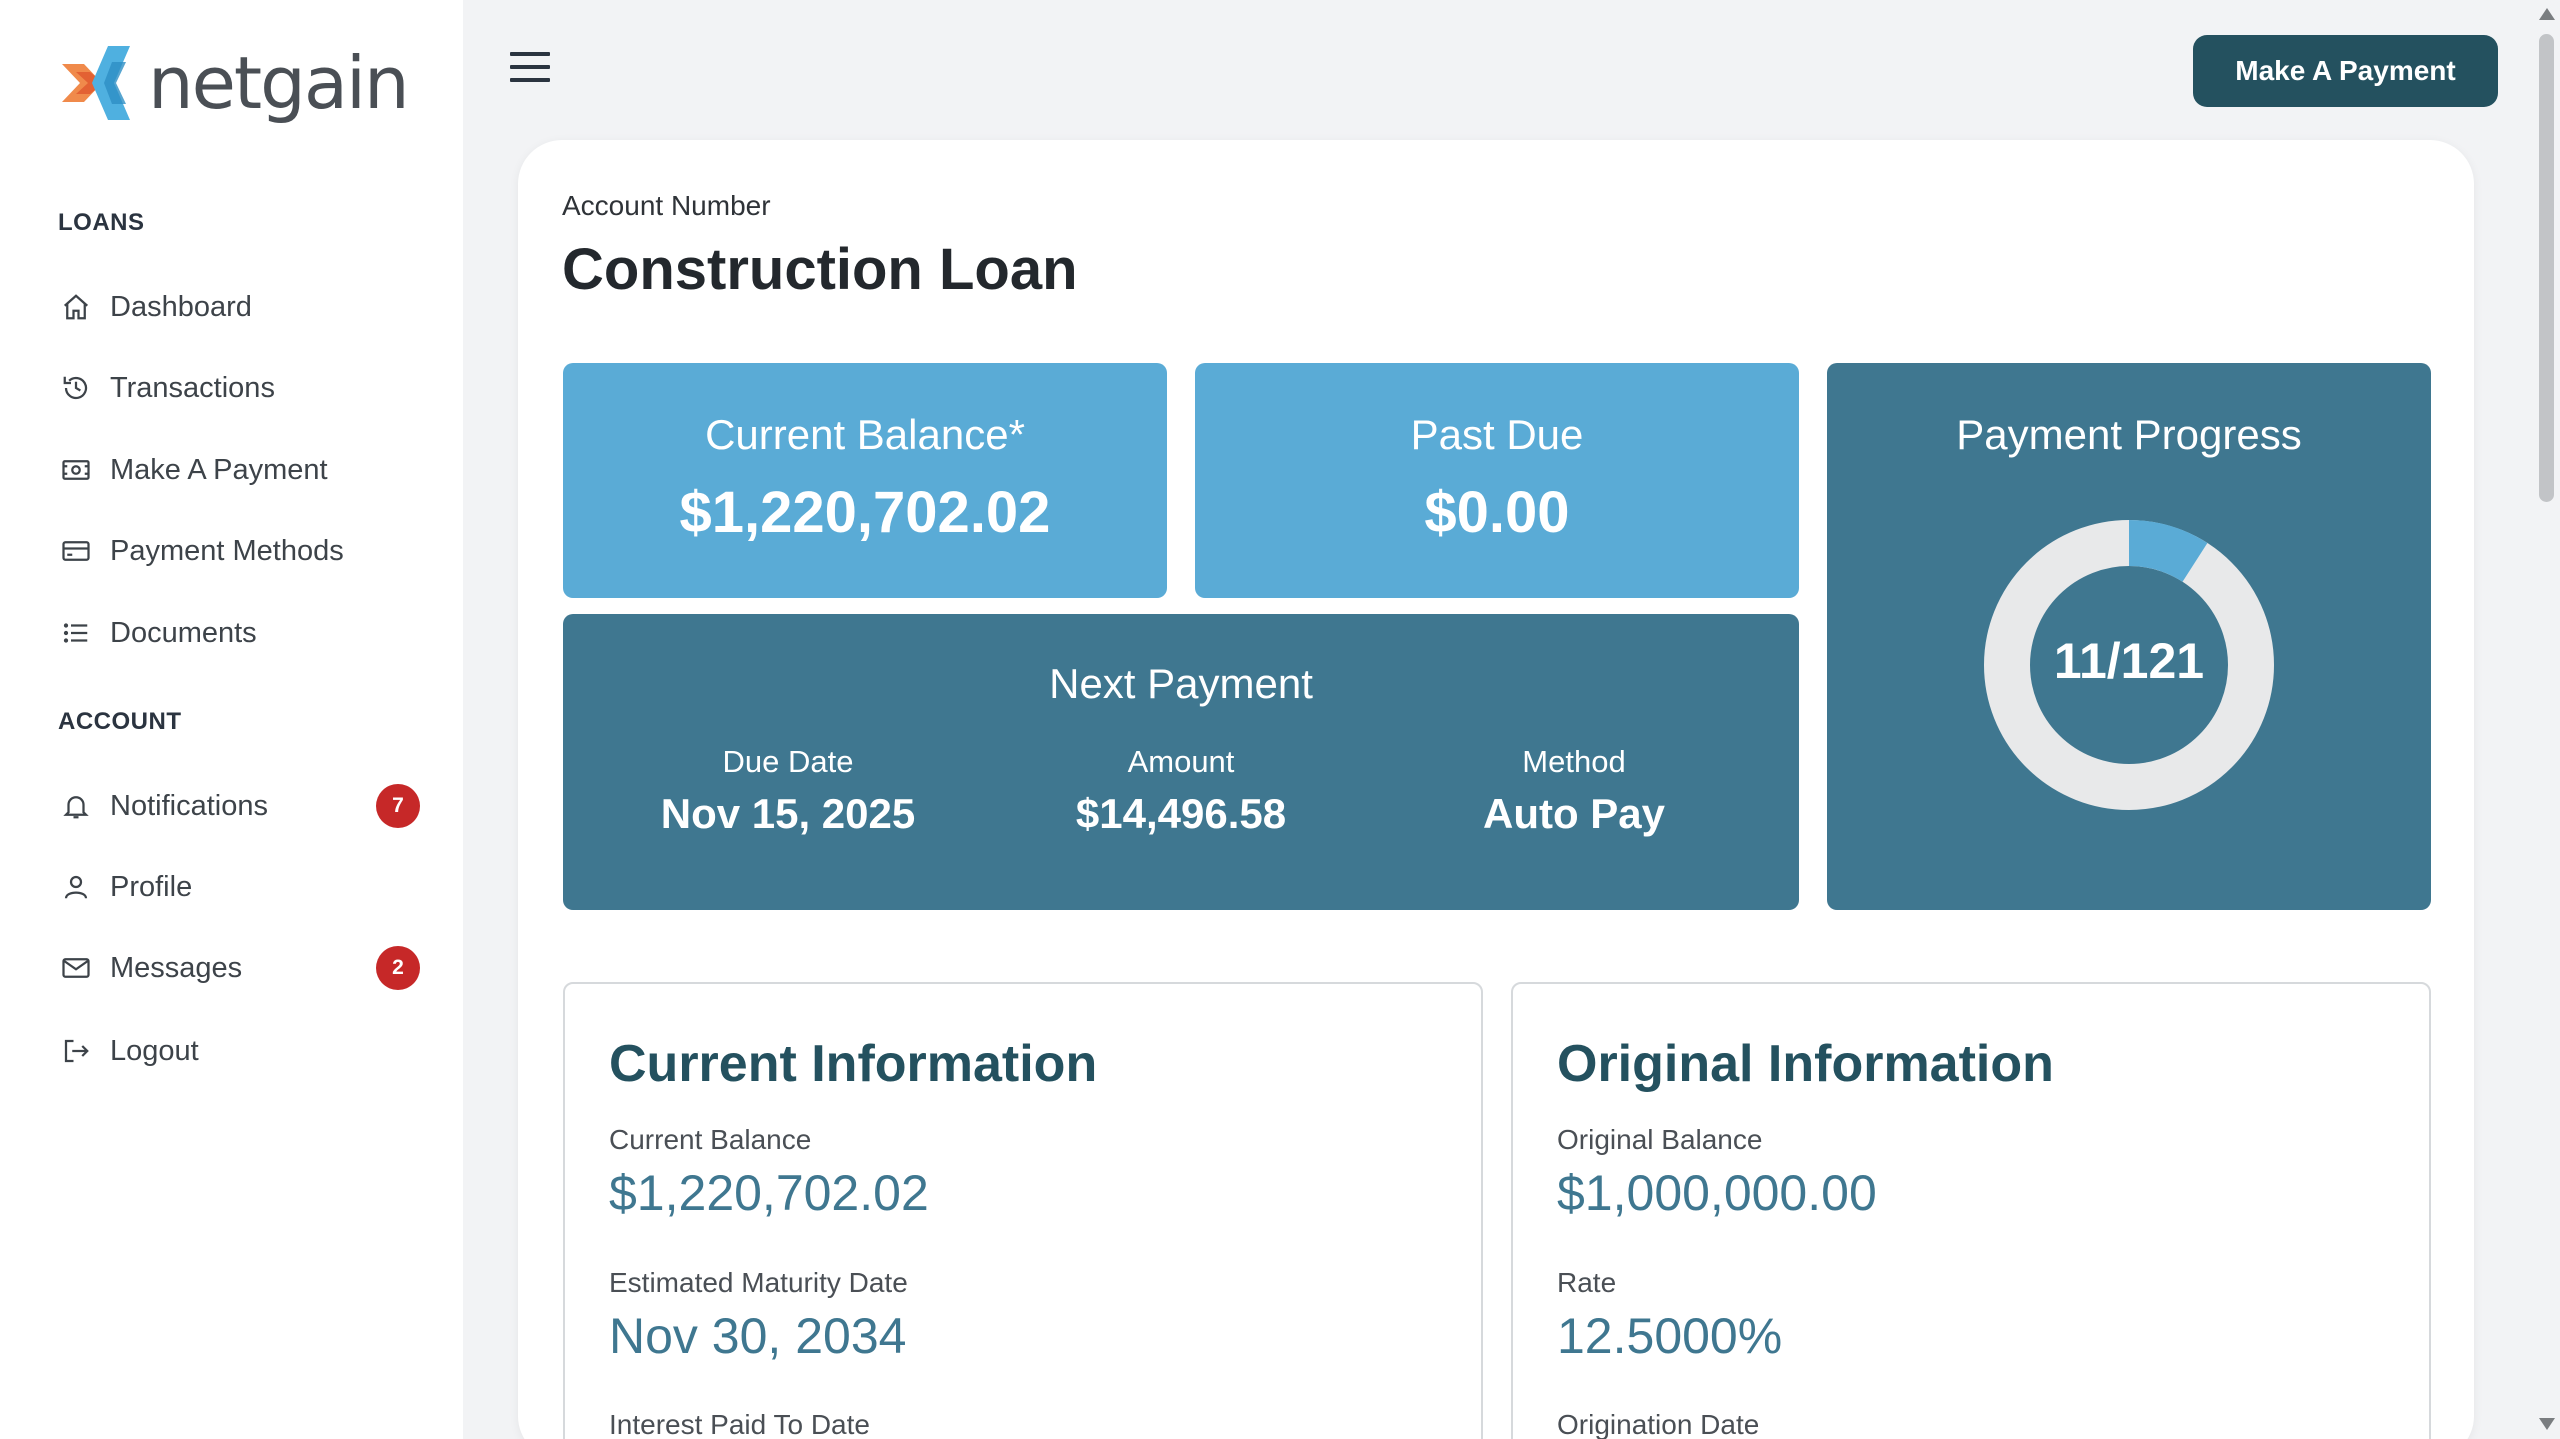  What do you see at coordinates (398, 968) in the screenshot?
I see `messages-badge: 2` at bounding box center [398, 968].